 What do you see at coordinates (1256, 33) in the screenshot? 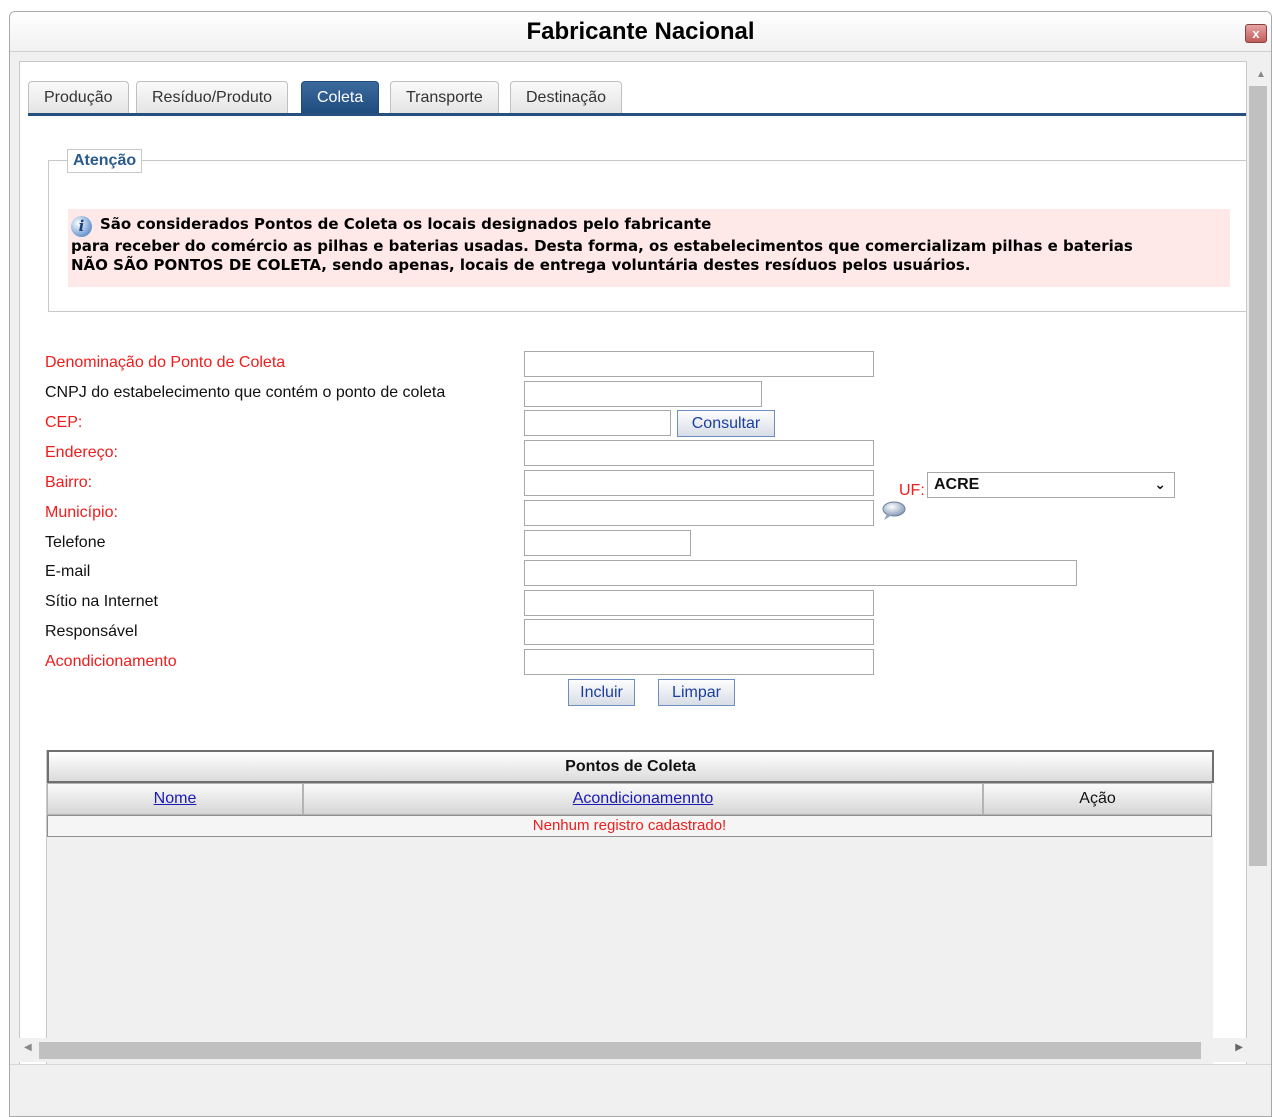
I see `close-button: x` at bounding box center [1256, 33].